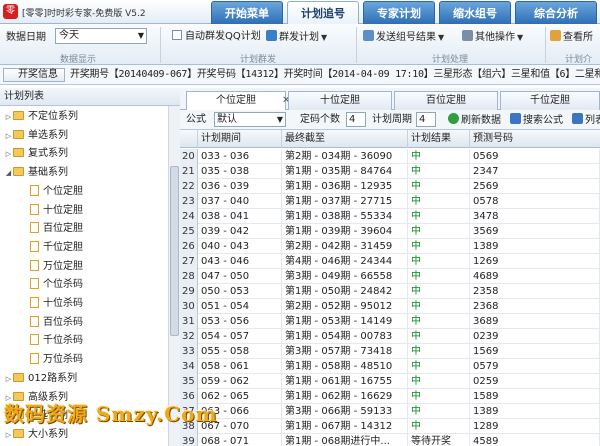 This screenshot has width=600, height=446. What do you see at coordinates (550, 100) in the screenshot?
I see `tab-thousands-digit: 千位定胆` at bounding box center [550, 100].